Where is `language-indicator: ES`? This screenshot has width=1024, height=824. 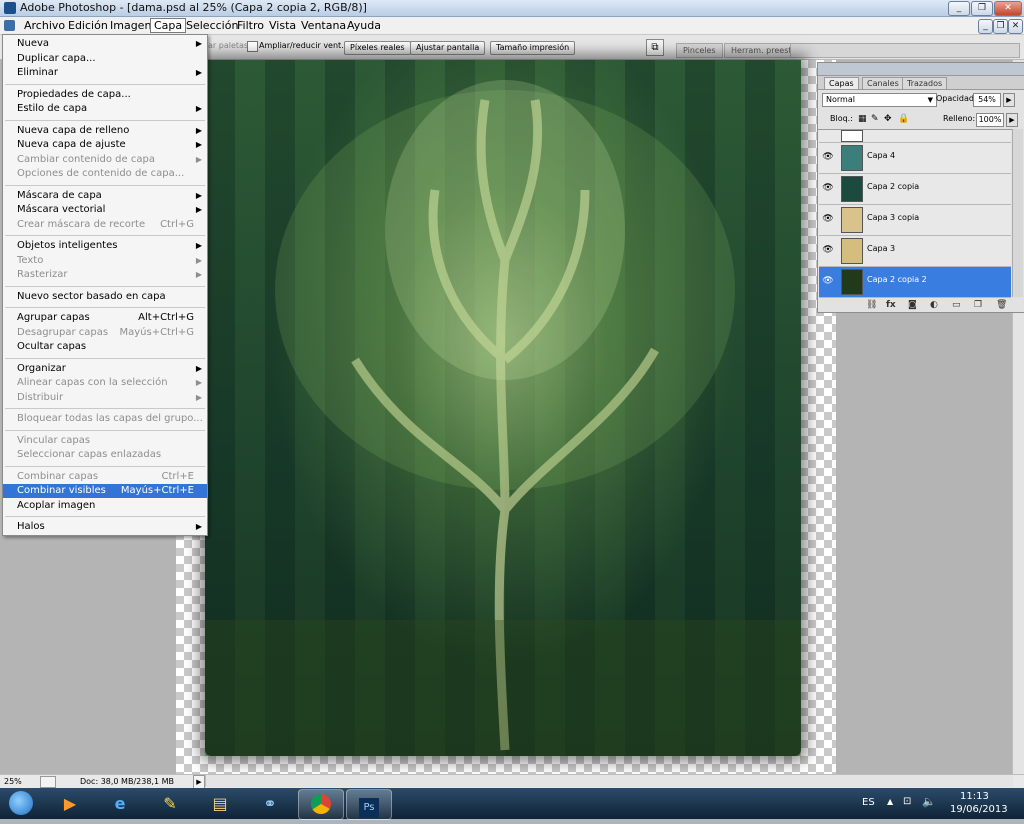
language-indicator: ES is located at coordinates (868, 802).